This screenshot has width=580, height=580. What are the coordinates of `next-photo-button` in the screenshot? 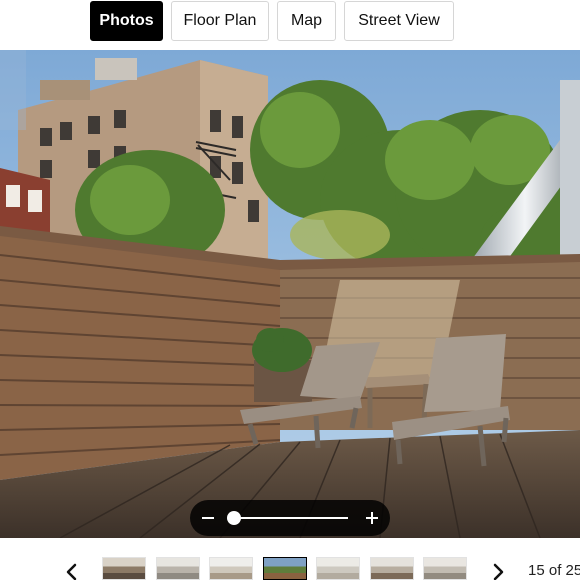 It's located at (498, 570).